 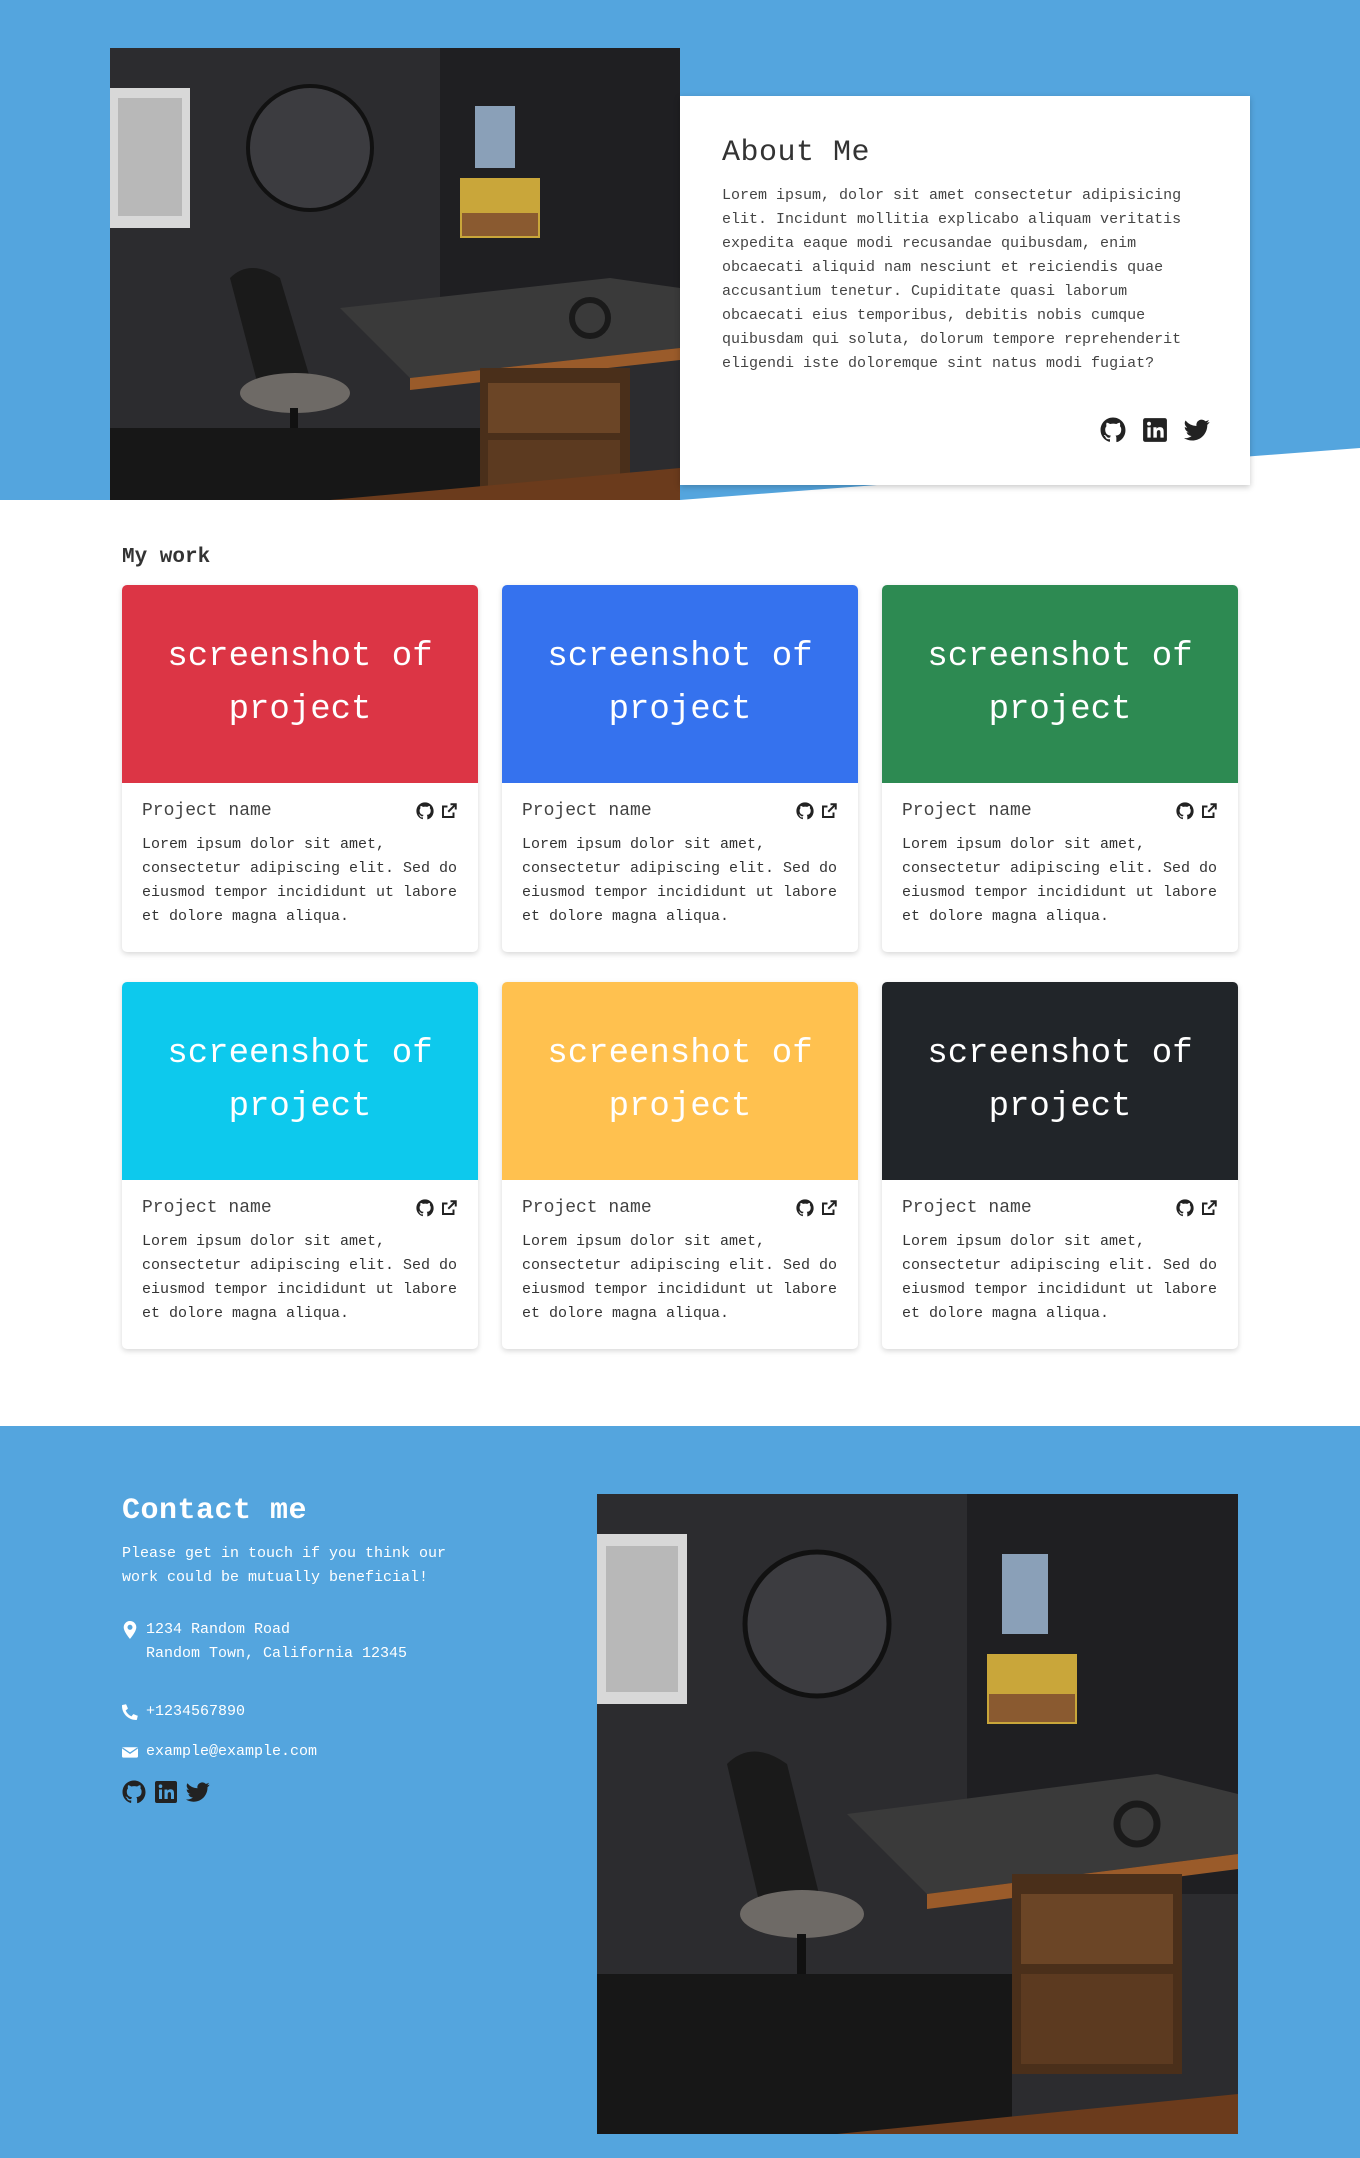 I want to click on contact-title: Contact me, so click(x=215, y=1511).